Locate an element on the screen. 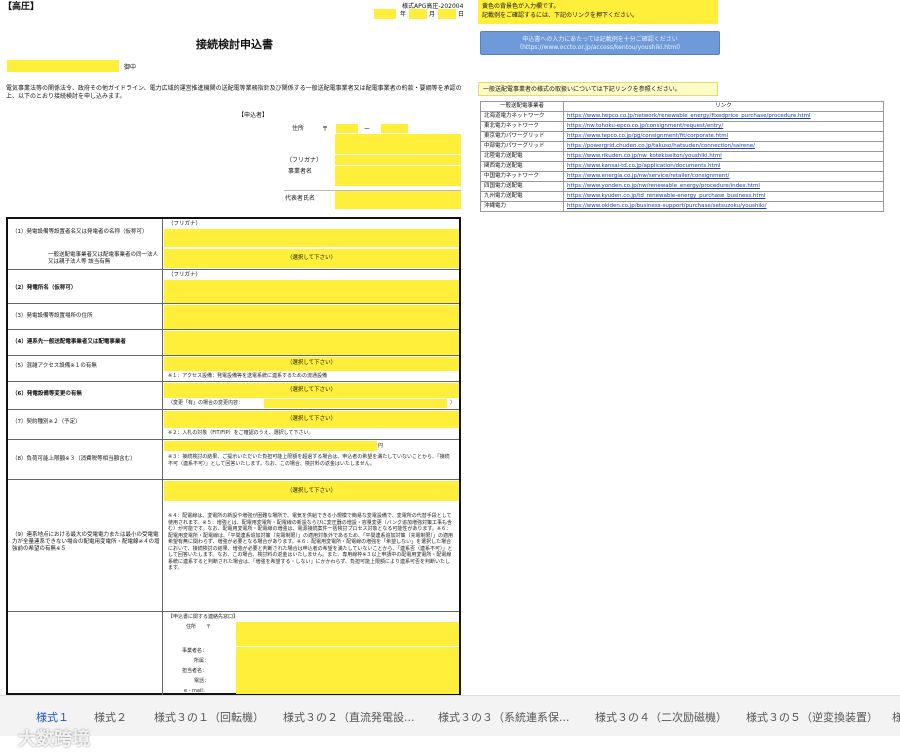  col-company: 一般送配電事業者 is located at coordinates (522, 106).